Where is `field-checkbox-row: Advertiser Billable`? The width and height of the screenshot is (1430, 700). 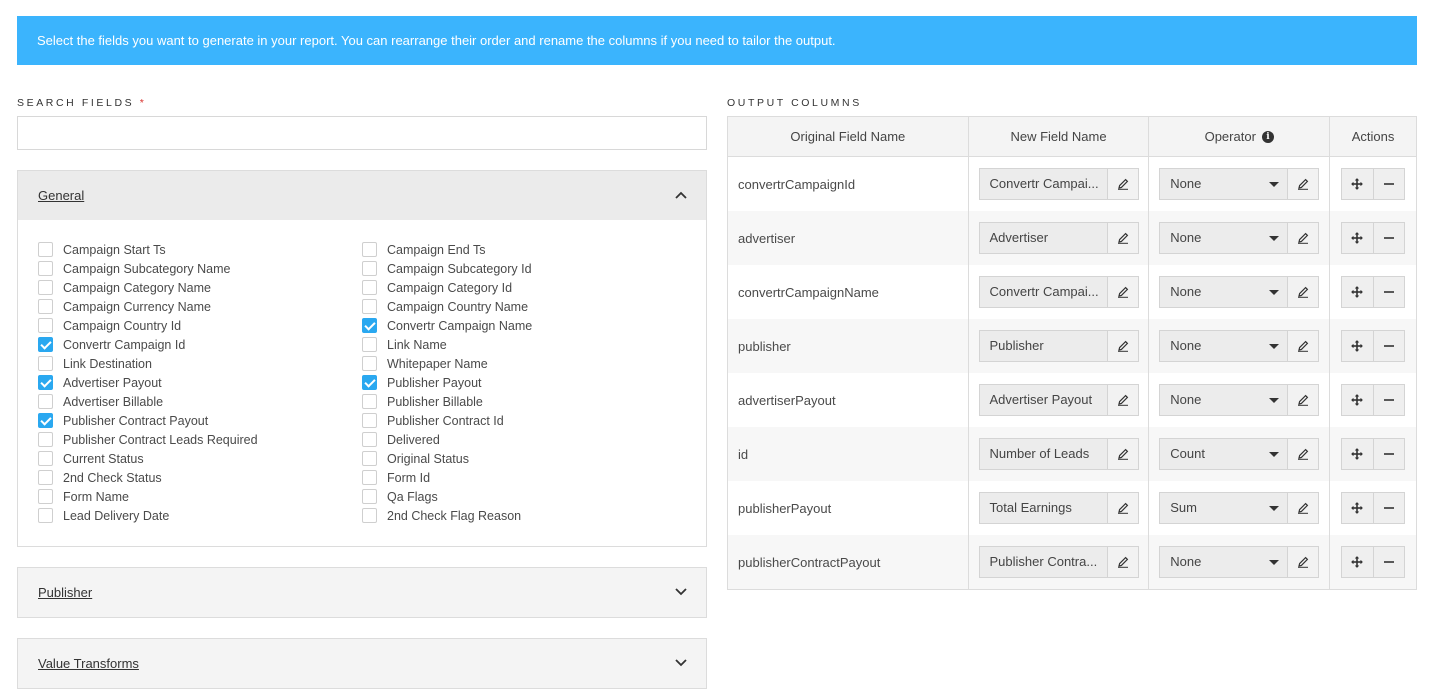 field-checkbox-row: Advertiser Billable is located at coordinates (100, 401).